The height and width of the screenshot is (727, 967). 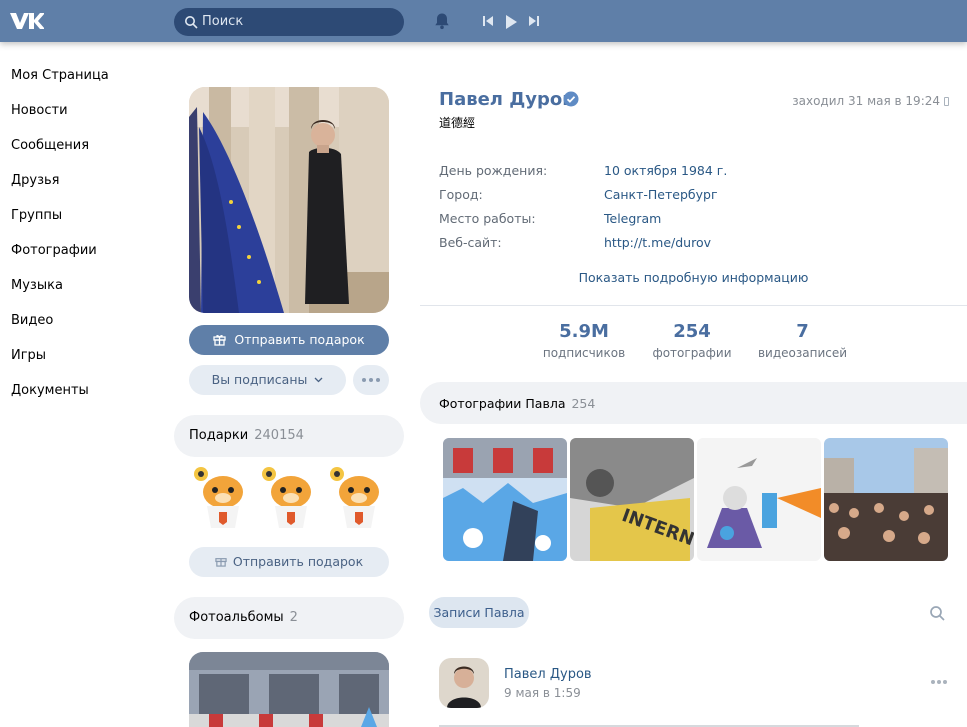 What do you see at coordinates (60, 328) in the screenshot?
I see `sidebar-item-video: Видео` at bounding box center [60, 328].